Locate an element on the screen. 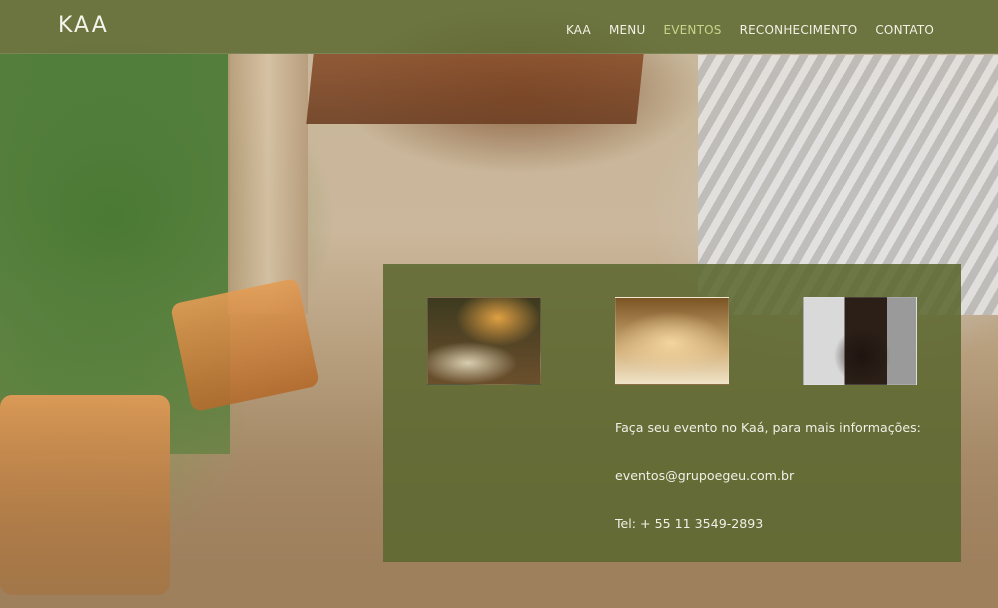 The height and width of the screenshot is (608, 998). event-phone-text: Tel: + 55 11 3549-2893 is located at coordinates (689, 523).